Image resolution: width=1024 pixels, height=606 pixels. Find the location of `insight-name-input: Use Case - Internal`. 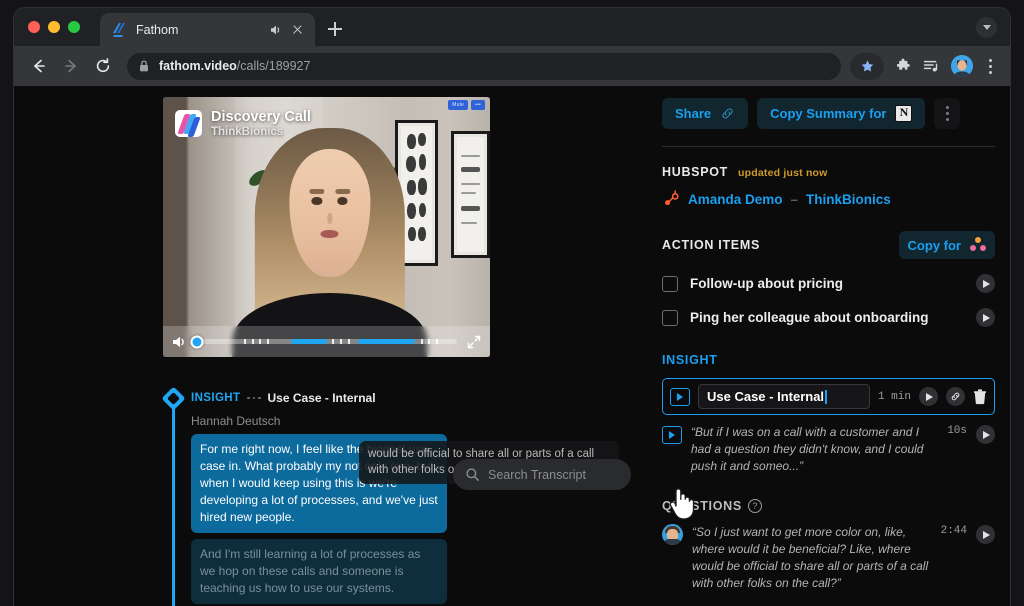

insight-name-input: Use Case - Internal is located at coordinates (784, 396).